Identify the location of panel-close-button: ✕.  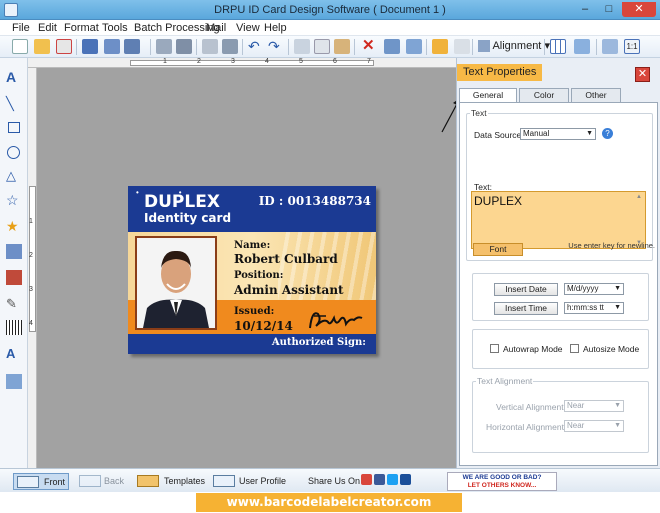
(642, 74).